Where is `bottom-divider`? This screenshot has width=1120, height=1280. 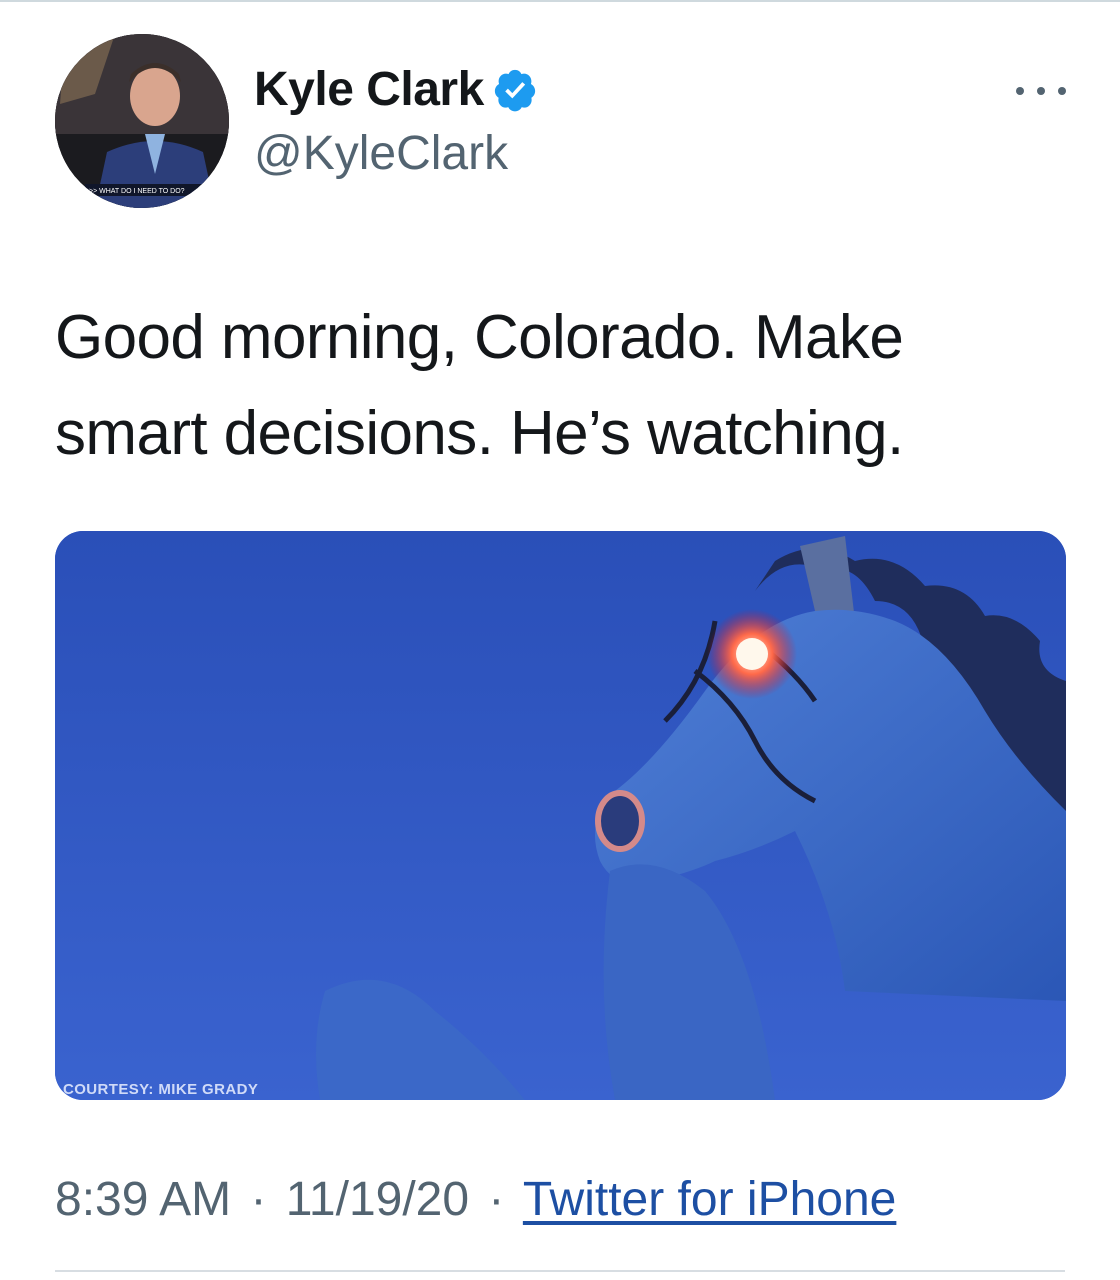
bottom-divider is located at coordinates (560, 1271).